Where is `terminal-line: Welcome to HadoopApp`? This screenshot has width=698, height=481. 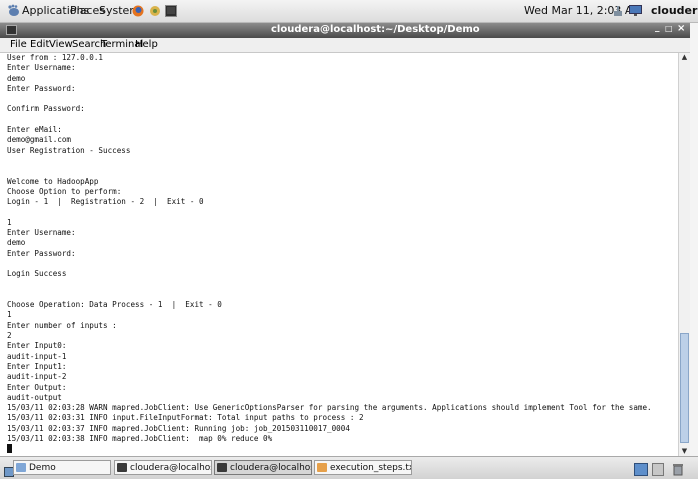
terminal-line: Welcome to HadoopApp is located at coordinates (53, 181).